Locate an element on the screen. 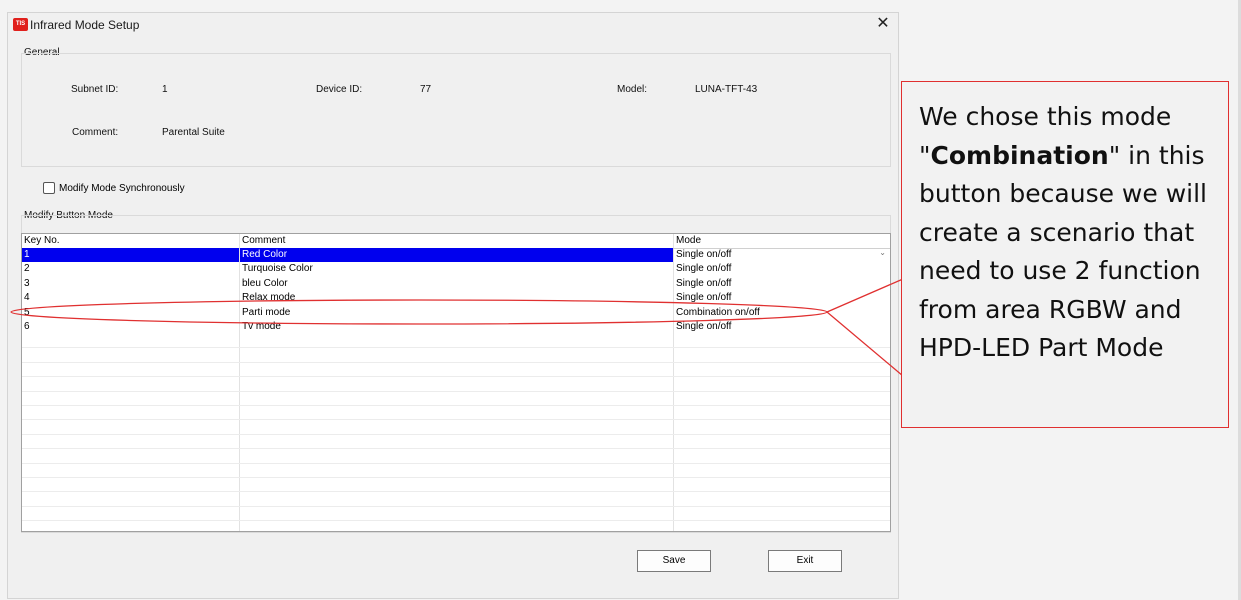  callout-text-bold: Combination is located at coordinates (1019, 155).